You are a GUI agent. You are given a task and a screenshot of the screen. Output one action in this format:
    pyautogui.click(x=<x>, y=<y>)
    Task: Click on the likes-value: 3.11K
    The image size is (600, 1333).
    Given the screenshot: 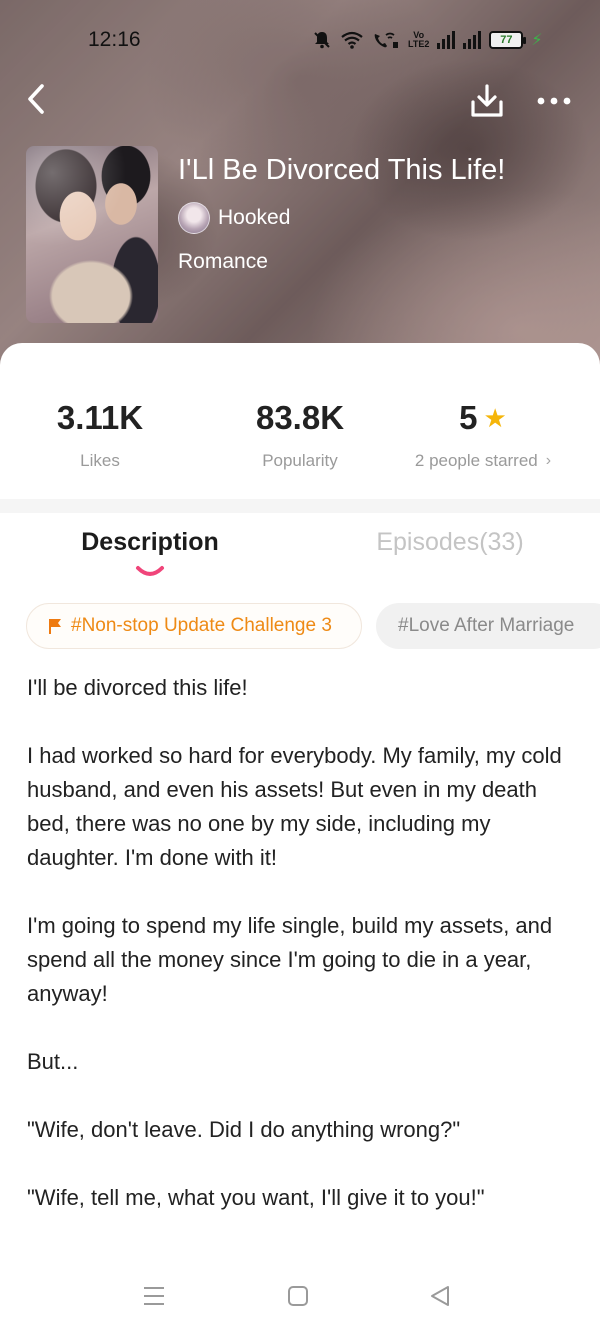 What is the action you would take?
    pyautogui.click(x=100, y=417)
    